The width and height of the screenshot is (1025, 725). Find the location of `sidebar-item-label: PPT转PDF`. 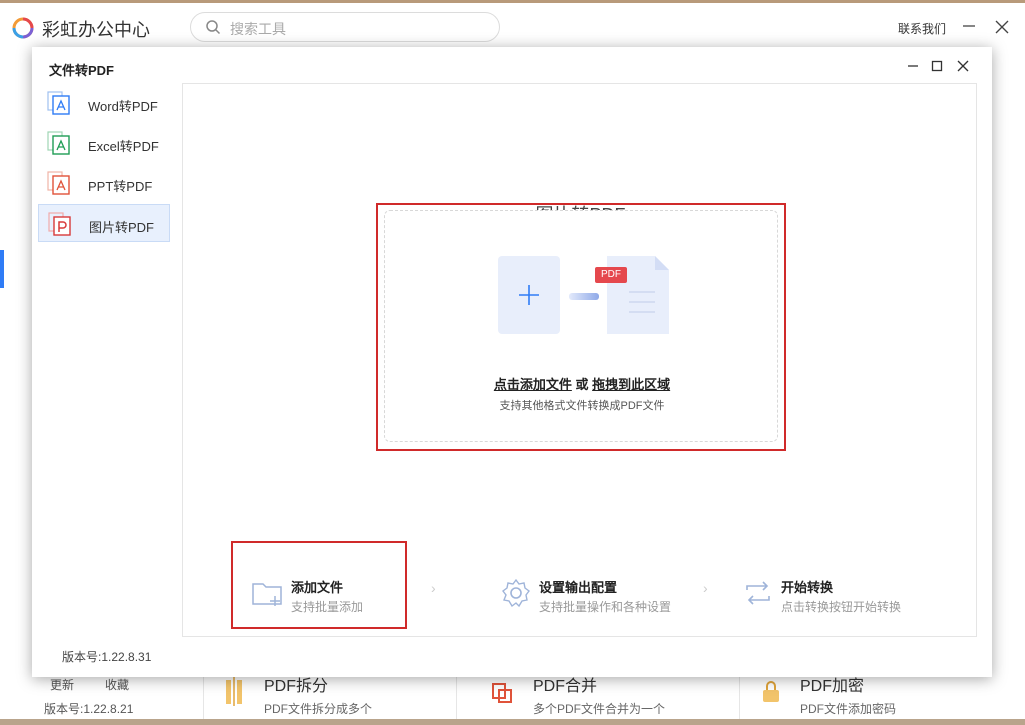

sidebar-item-label: PPT转PDF is located at coordinates (120, 186).